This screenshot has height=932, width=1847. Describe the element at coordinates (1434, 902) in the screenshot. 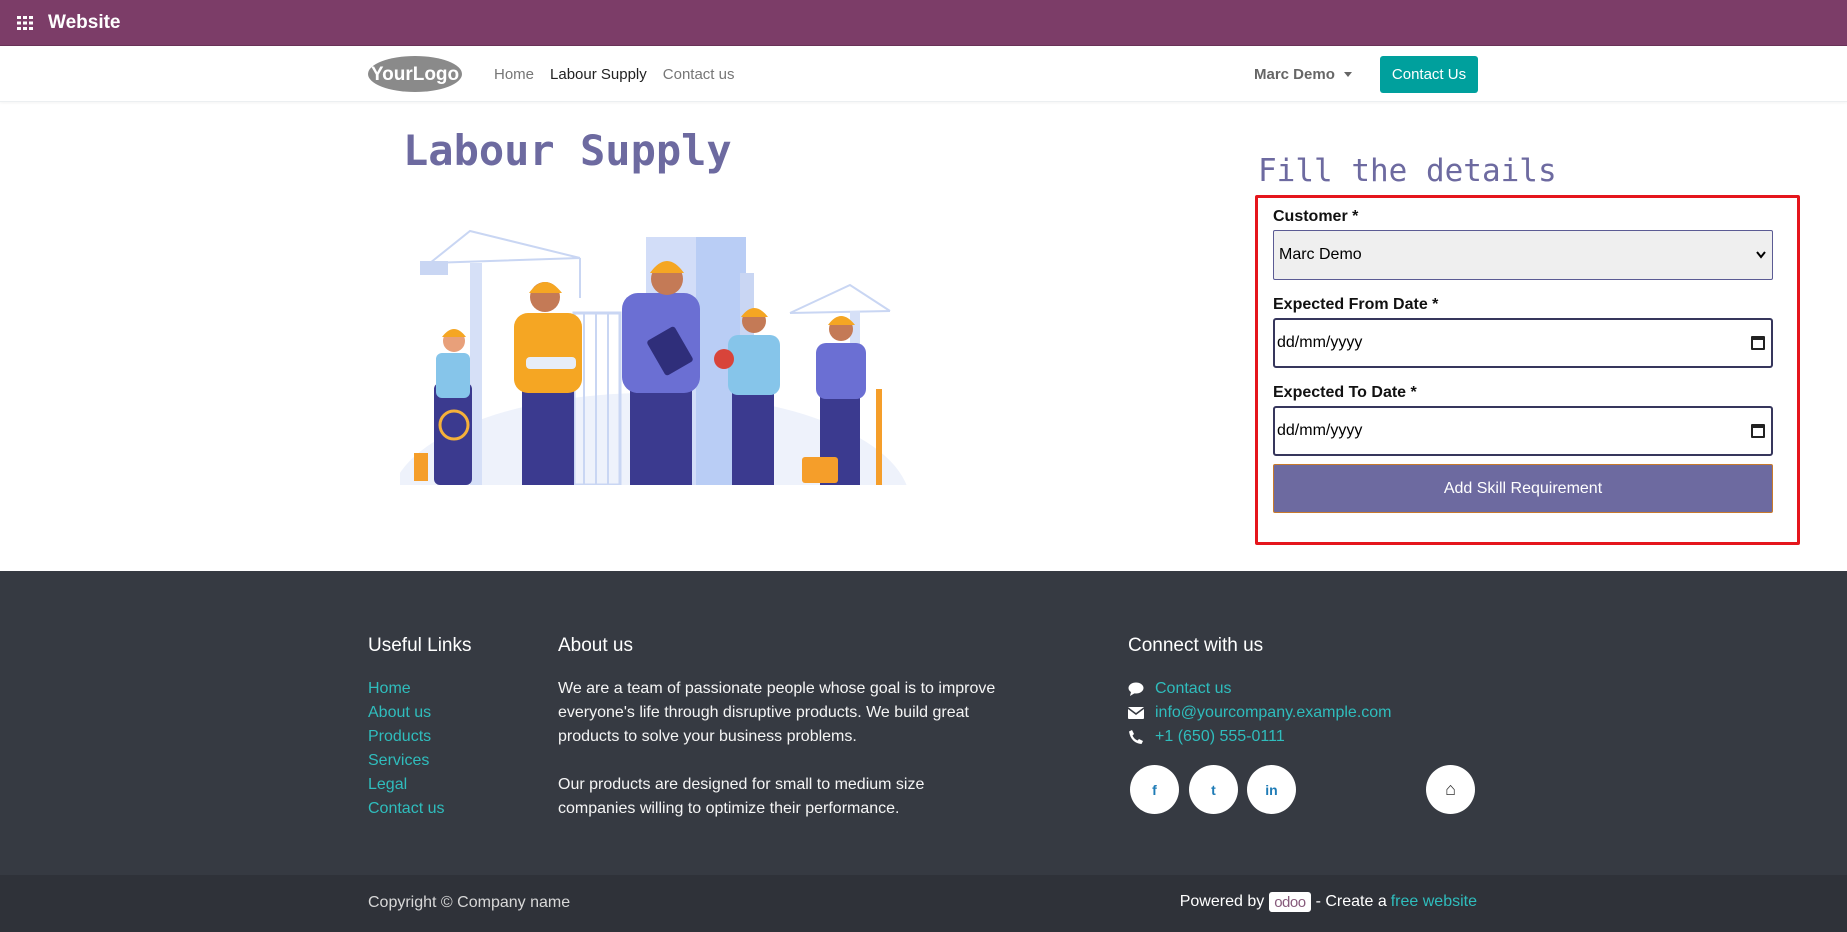

I see `free-website-link: free website` at that location.